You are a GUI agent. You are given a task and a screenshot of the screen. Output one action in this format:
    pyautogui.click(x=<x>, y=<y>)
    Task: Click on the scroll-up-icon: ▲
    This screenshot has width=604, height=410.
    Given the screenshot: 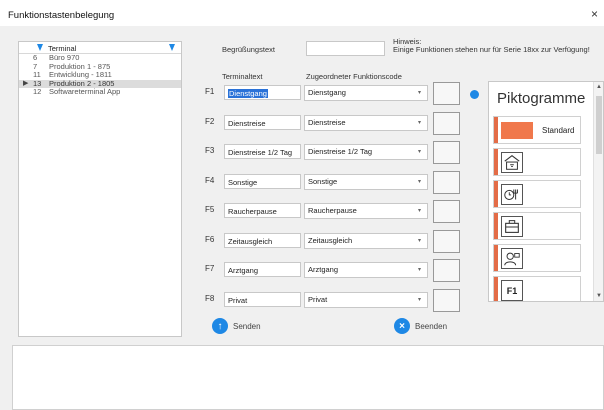 What is the action you would take?
    pyautogui.click(x=599, y=87)
    